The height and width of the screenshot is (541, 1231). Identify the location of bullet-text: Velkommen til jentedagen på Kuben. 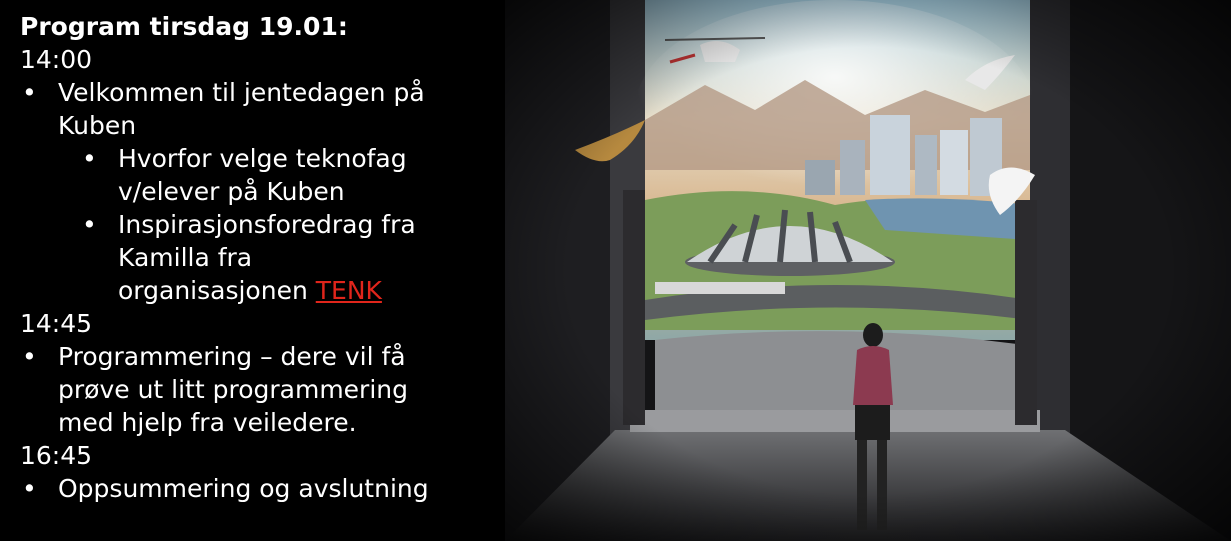
(241, 109).